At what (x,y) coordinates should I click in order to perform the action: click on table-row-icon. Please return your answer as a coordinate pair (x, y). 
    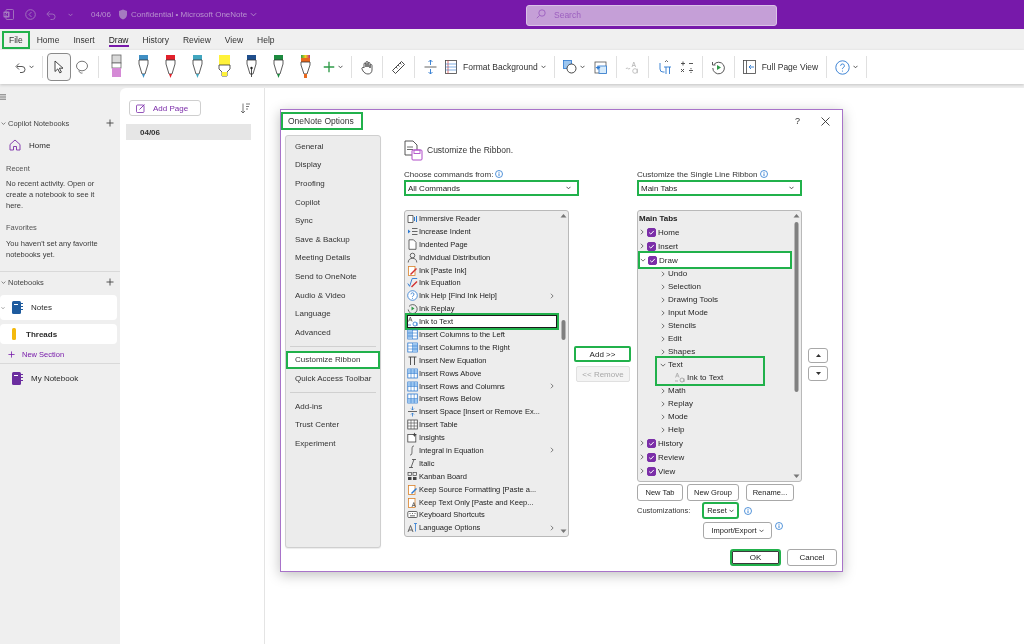
    Looking at the image, I should click on (412, 399).